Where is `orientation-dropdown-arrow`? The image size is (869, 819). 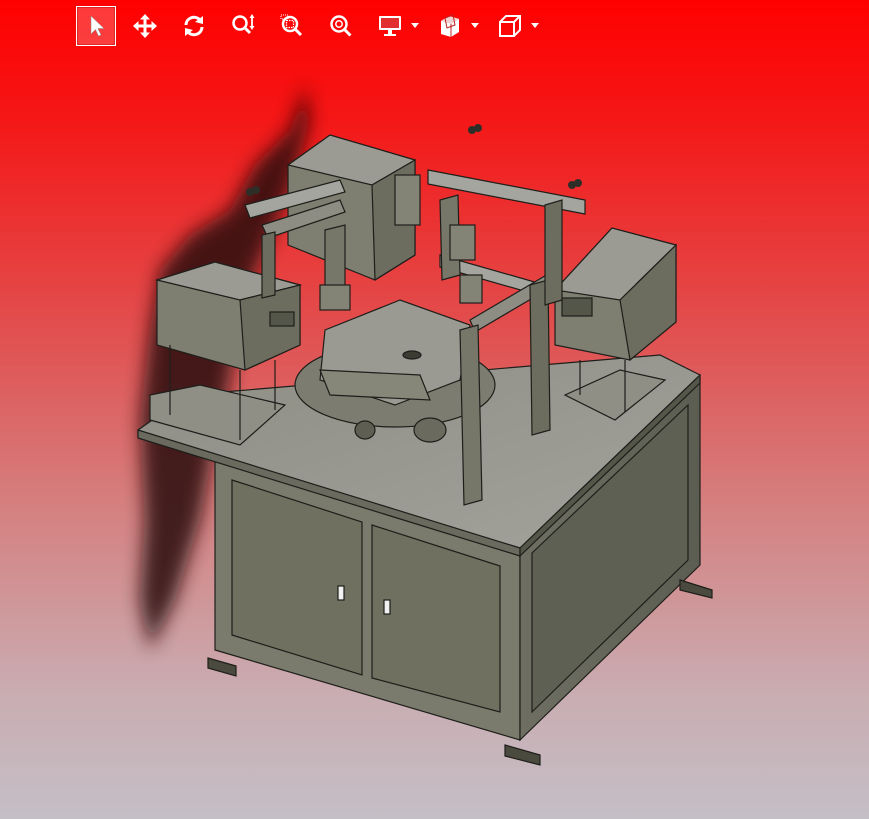 orientation-dropdown-arrow is located at coordinates (535, 26).